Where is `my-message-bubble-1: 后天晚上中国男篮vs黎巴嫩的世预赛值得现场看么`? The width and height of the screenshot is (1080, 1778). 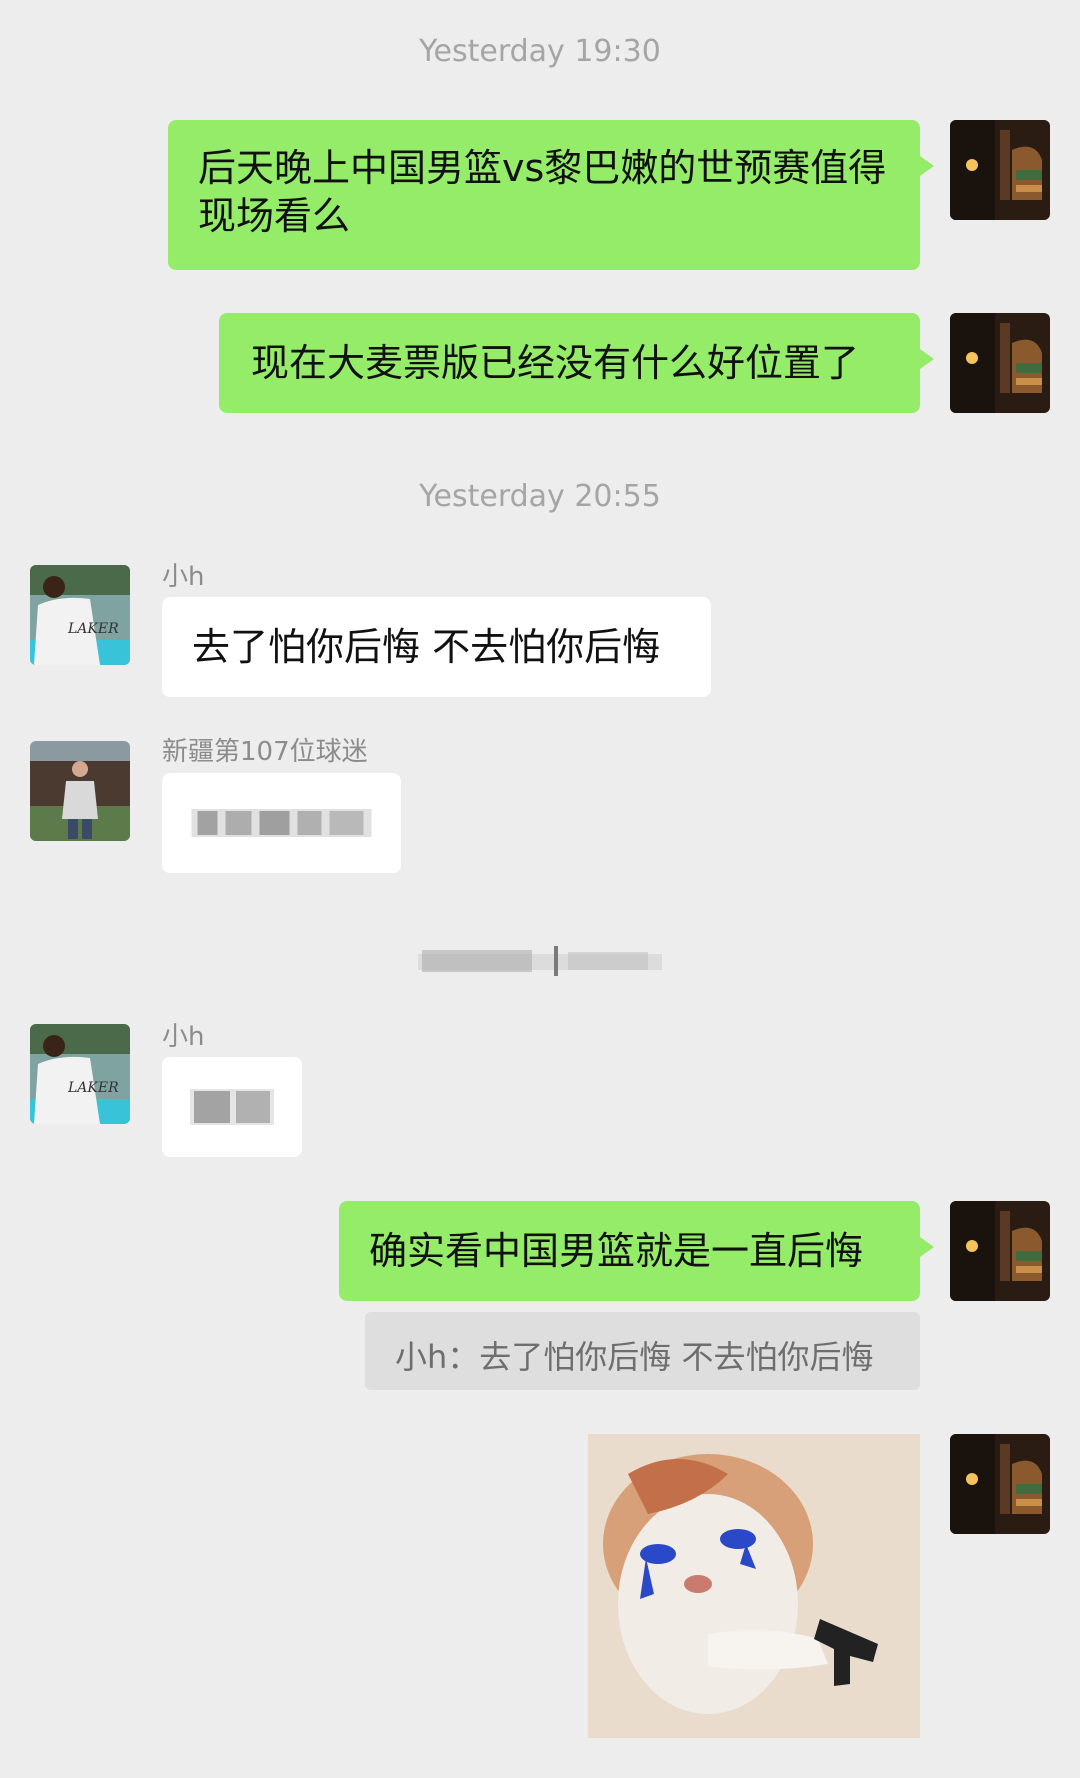
my-message-bubble-1: 后天晚上中国男篮vs黎巴嫩的世预赛值得现场看么 is located at coordinates (551, 195).